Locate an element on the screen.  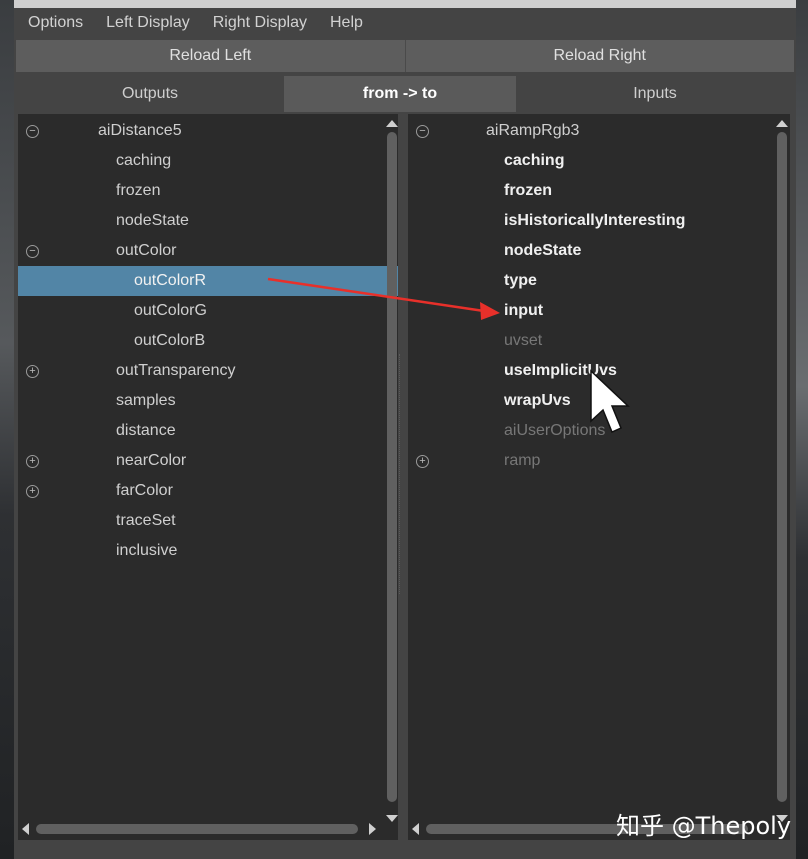
attr-label: uvset is located at coordinates (523, 340).